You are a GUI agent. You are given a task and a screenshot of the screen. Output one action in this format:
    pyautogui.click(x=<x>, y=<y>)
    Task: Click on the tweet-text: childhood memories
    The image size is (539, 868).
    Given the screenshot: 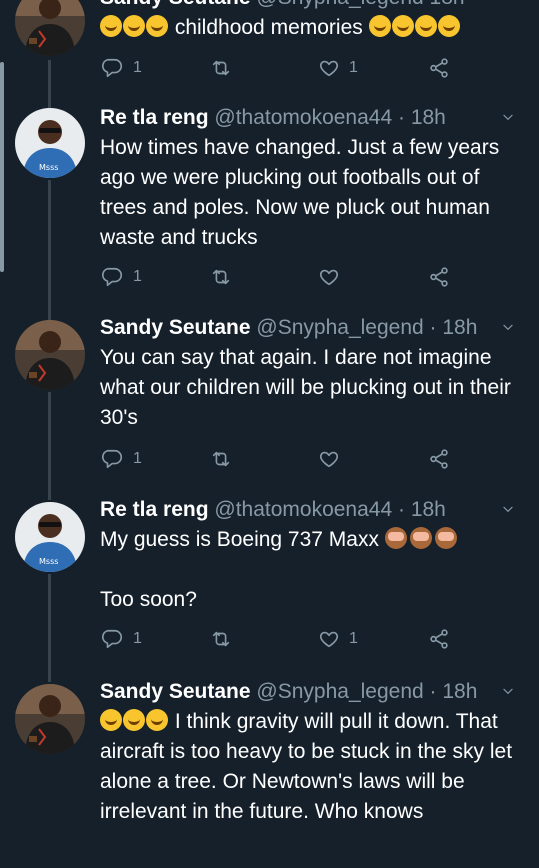 What is the action you would take?
    pyautogui.click(x=312, y=28)
    